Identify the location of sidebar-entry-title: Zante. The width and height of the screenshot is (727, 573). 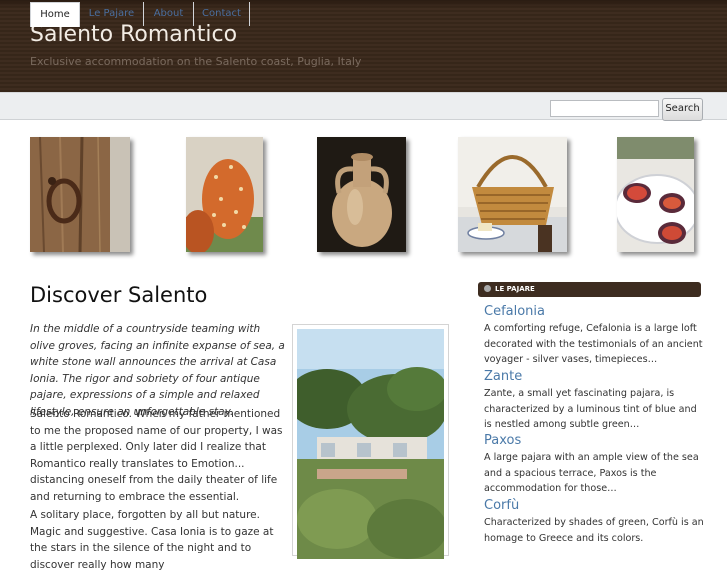
(503, 376).